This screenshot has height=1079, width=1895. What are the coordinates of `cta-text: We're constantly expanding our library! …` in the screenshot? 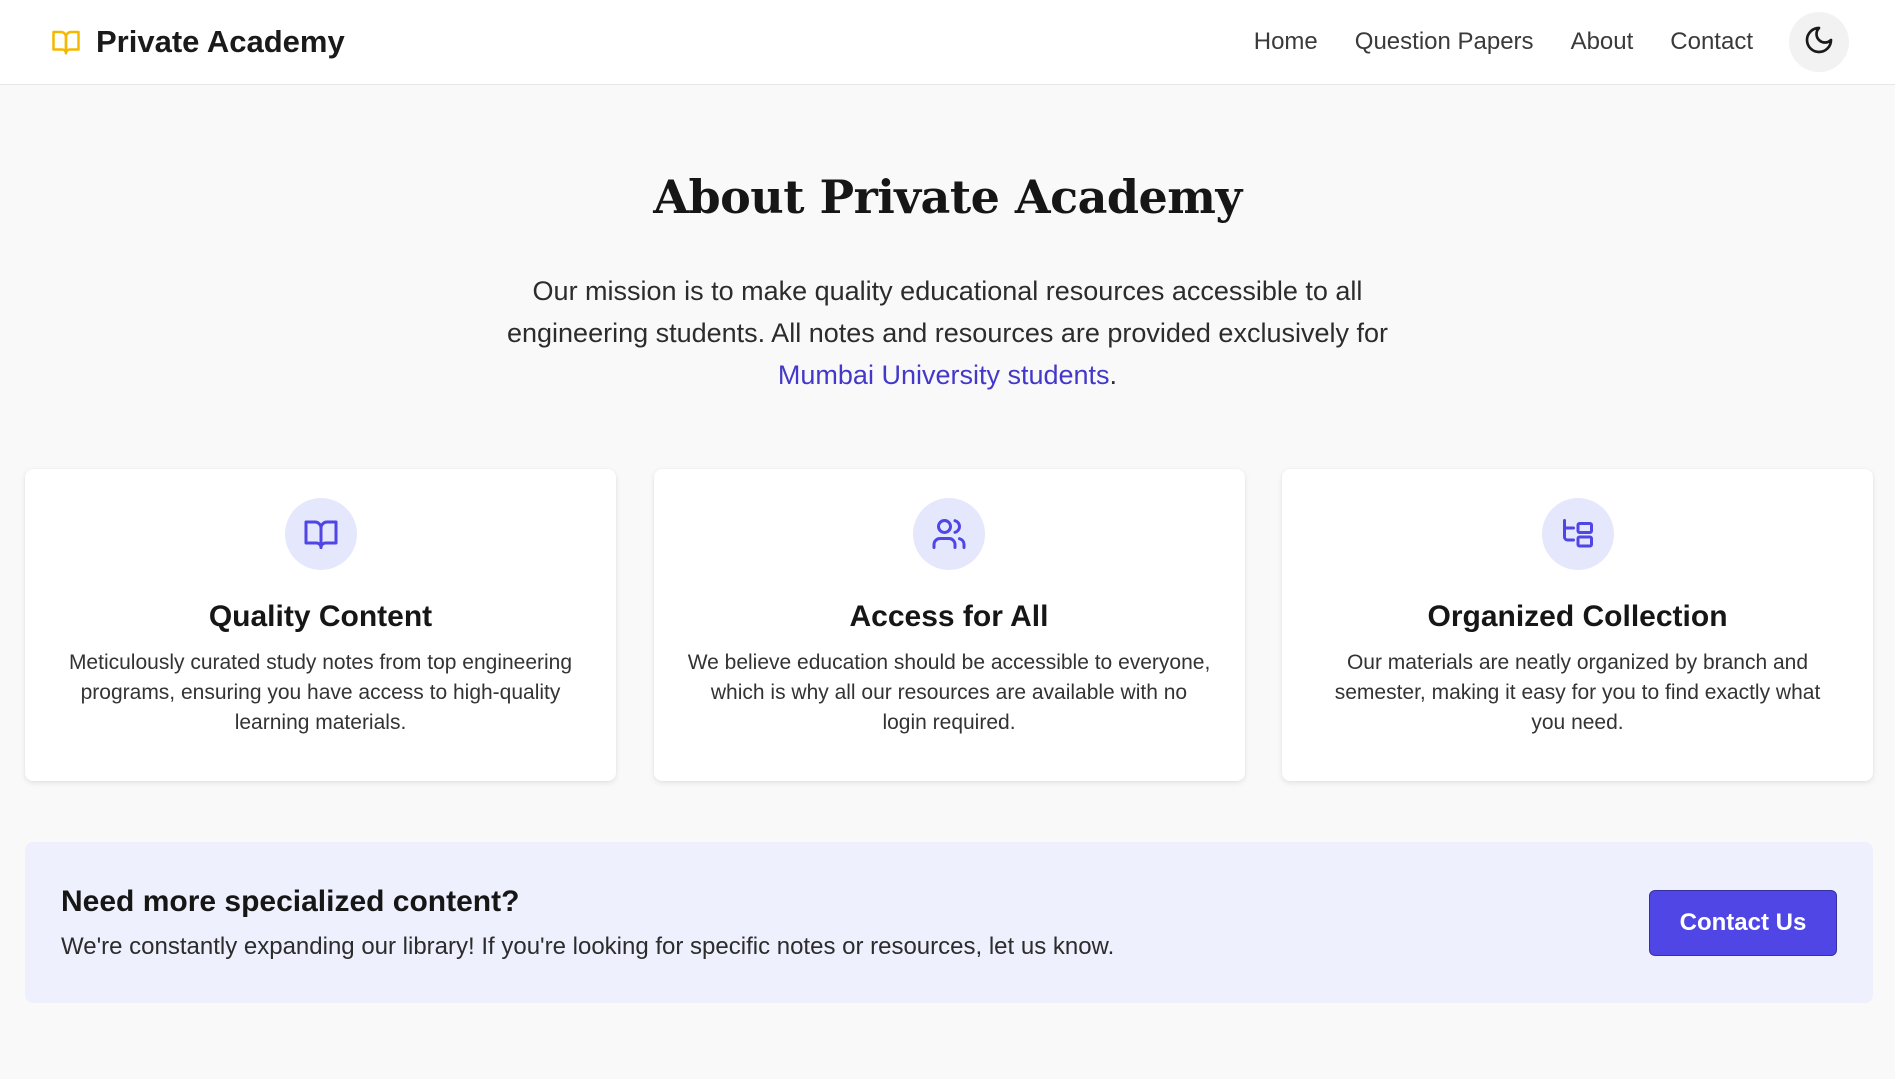 It's located at (588, 946).